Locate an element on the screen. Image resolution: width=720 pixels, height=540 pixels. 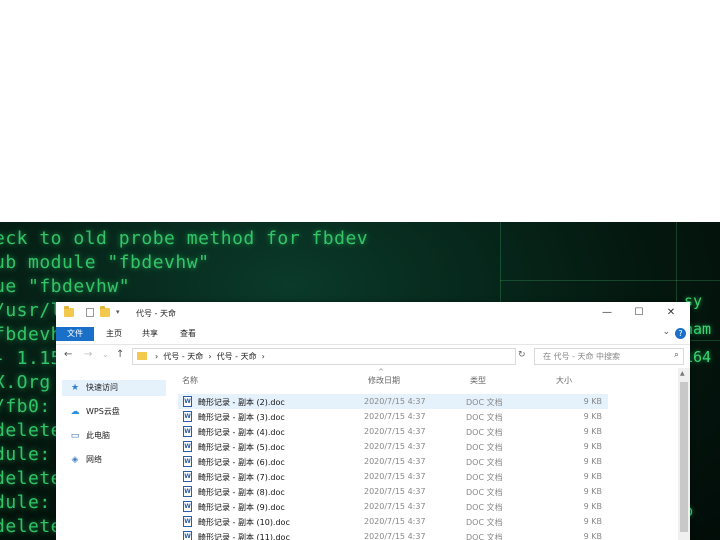
maximize-button: ☐ is located at coordinates (639, 313).